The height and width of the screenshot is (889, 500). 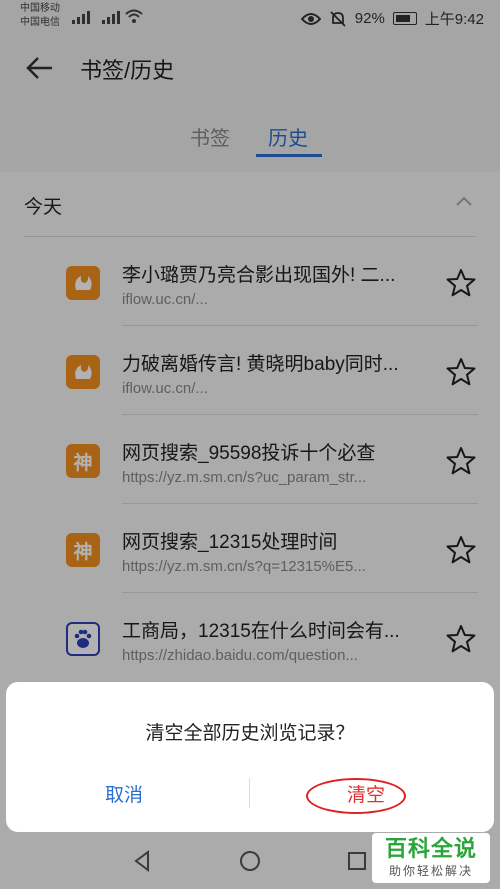 What do you see at coordinates (250, 733) in the screenshot?
I see `dialog-message: 清空全部历史浏览记录？` at bounding box center [250, 733].